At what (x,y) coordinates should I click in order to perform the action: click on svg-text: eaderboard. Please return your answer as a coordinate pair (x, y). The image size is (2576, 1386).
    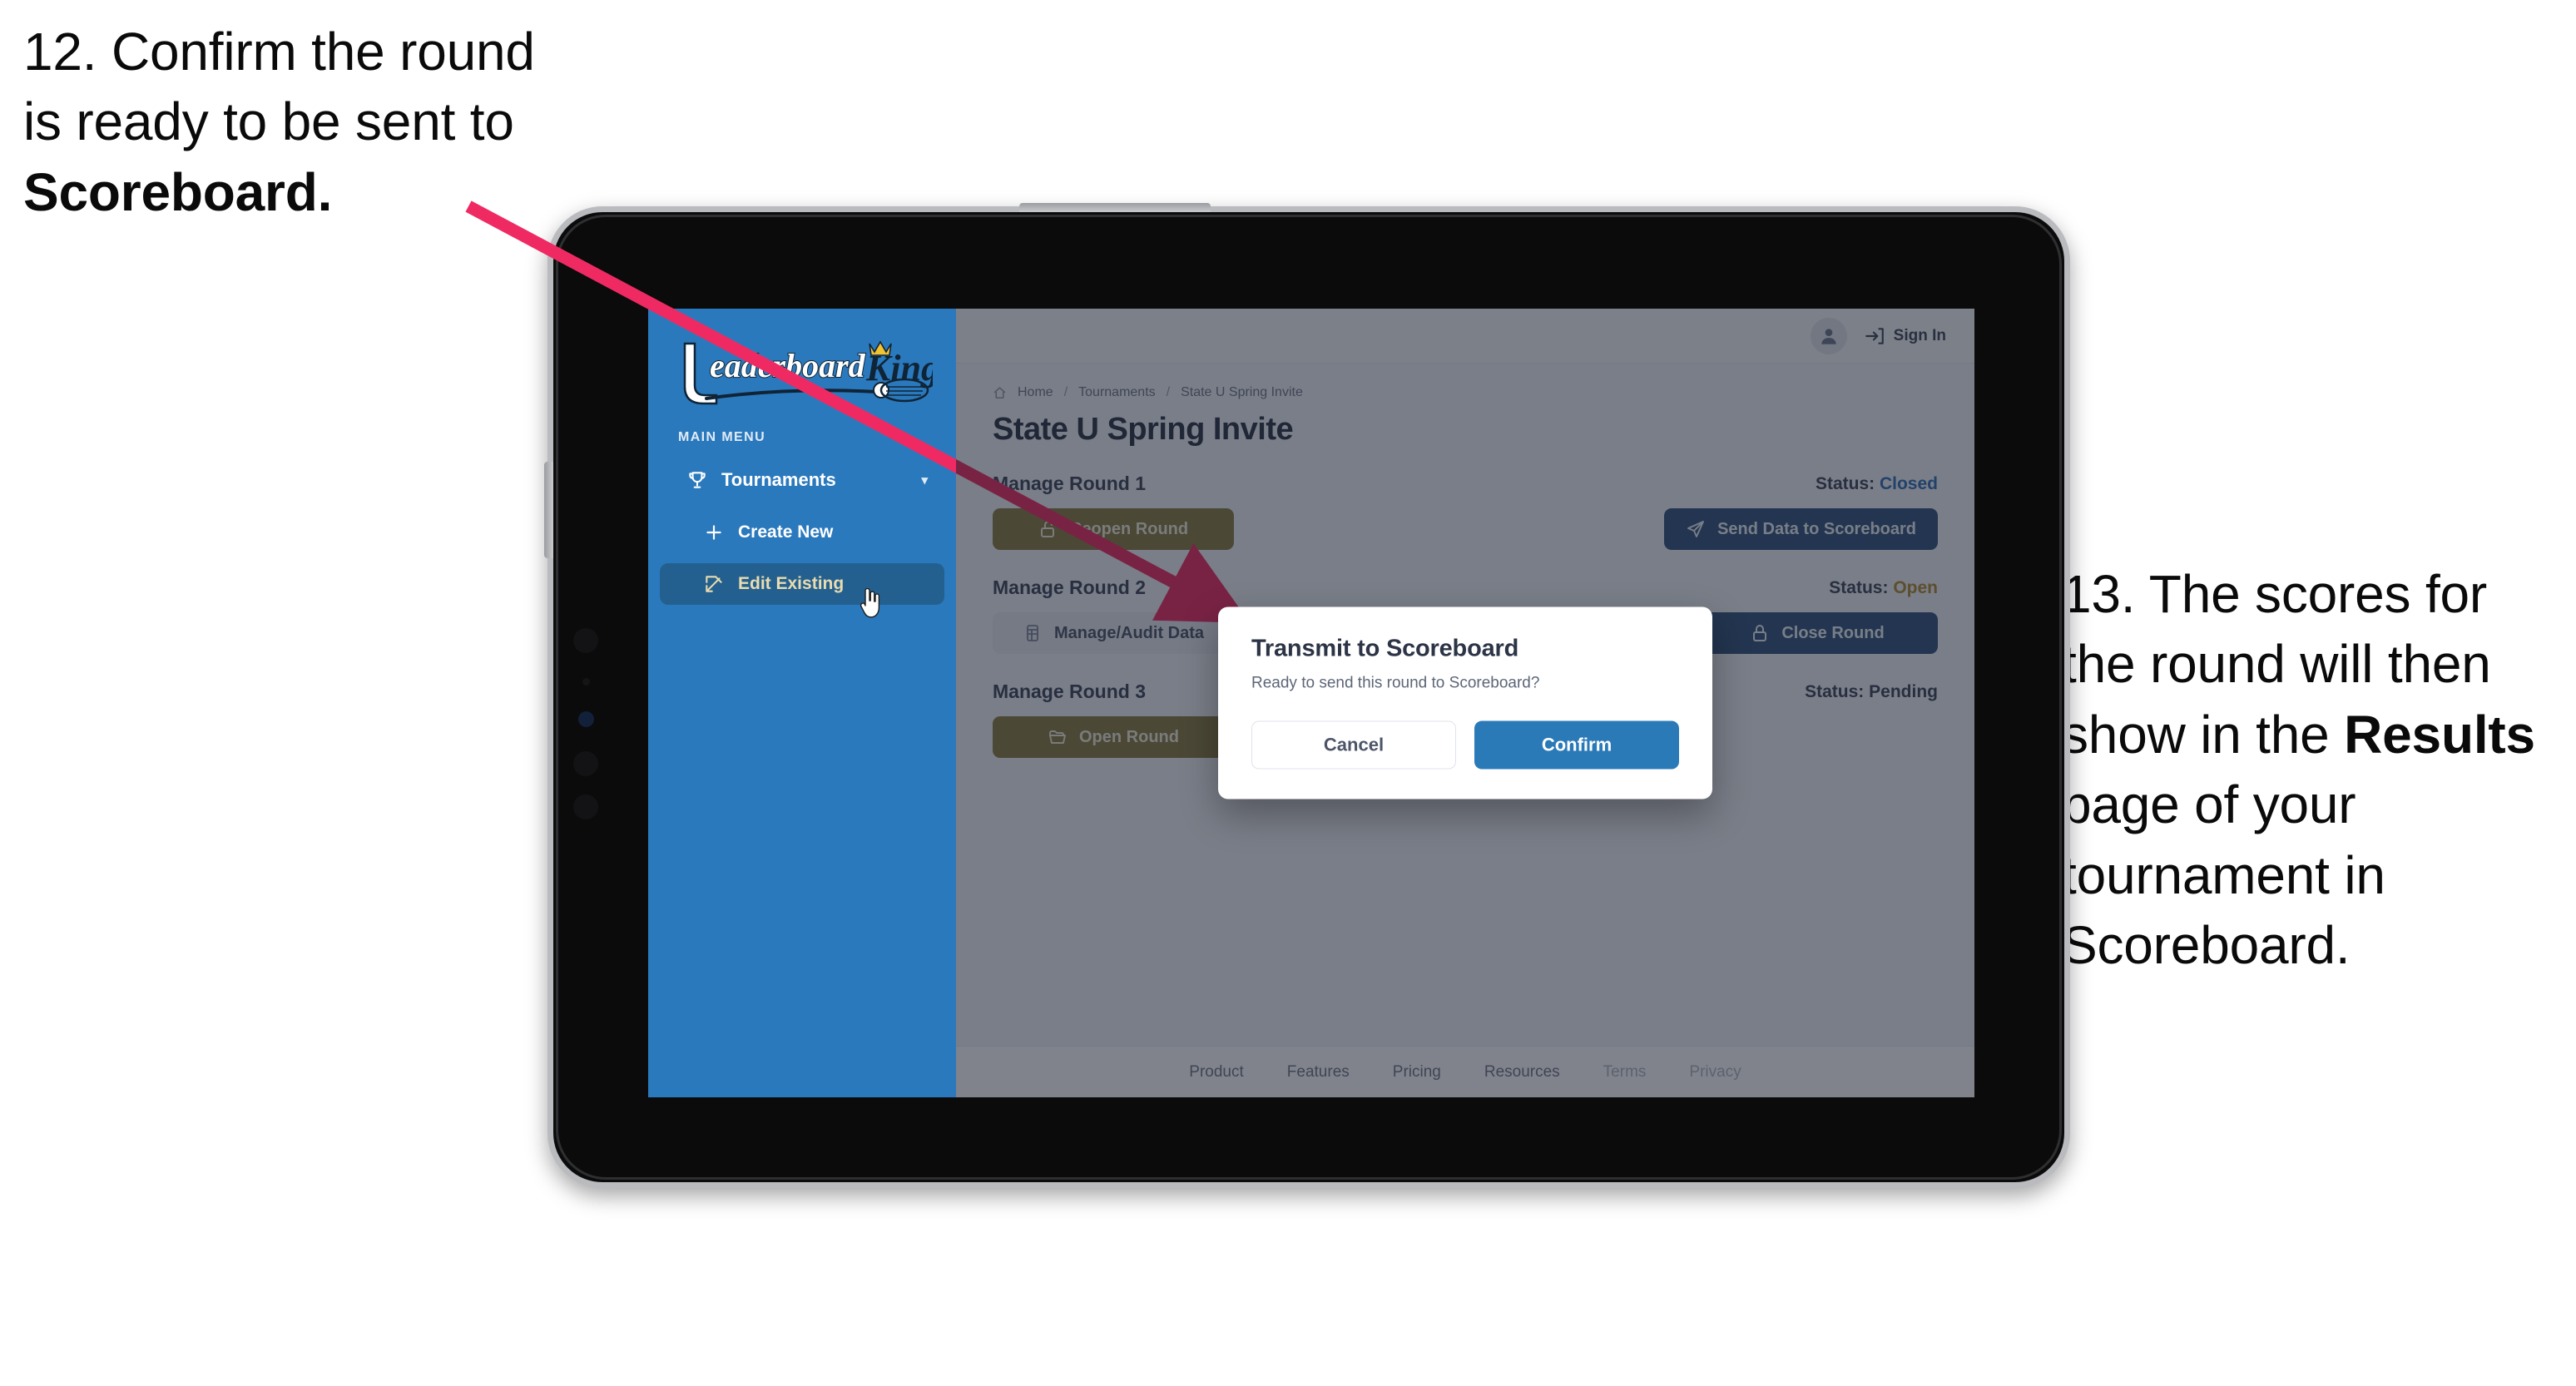
    Looking at the image, I should click on (788, 365).